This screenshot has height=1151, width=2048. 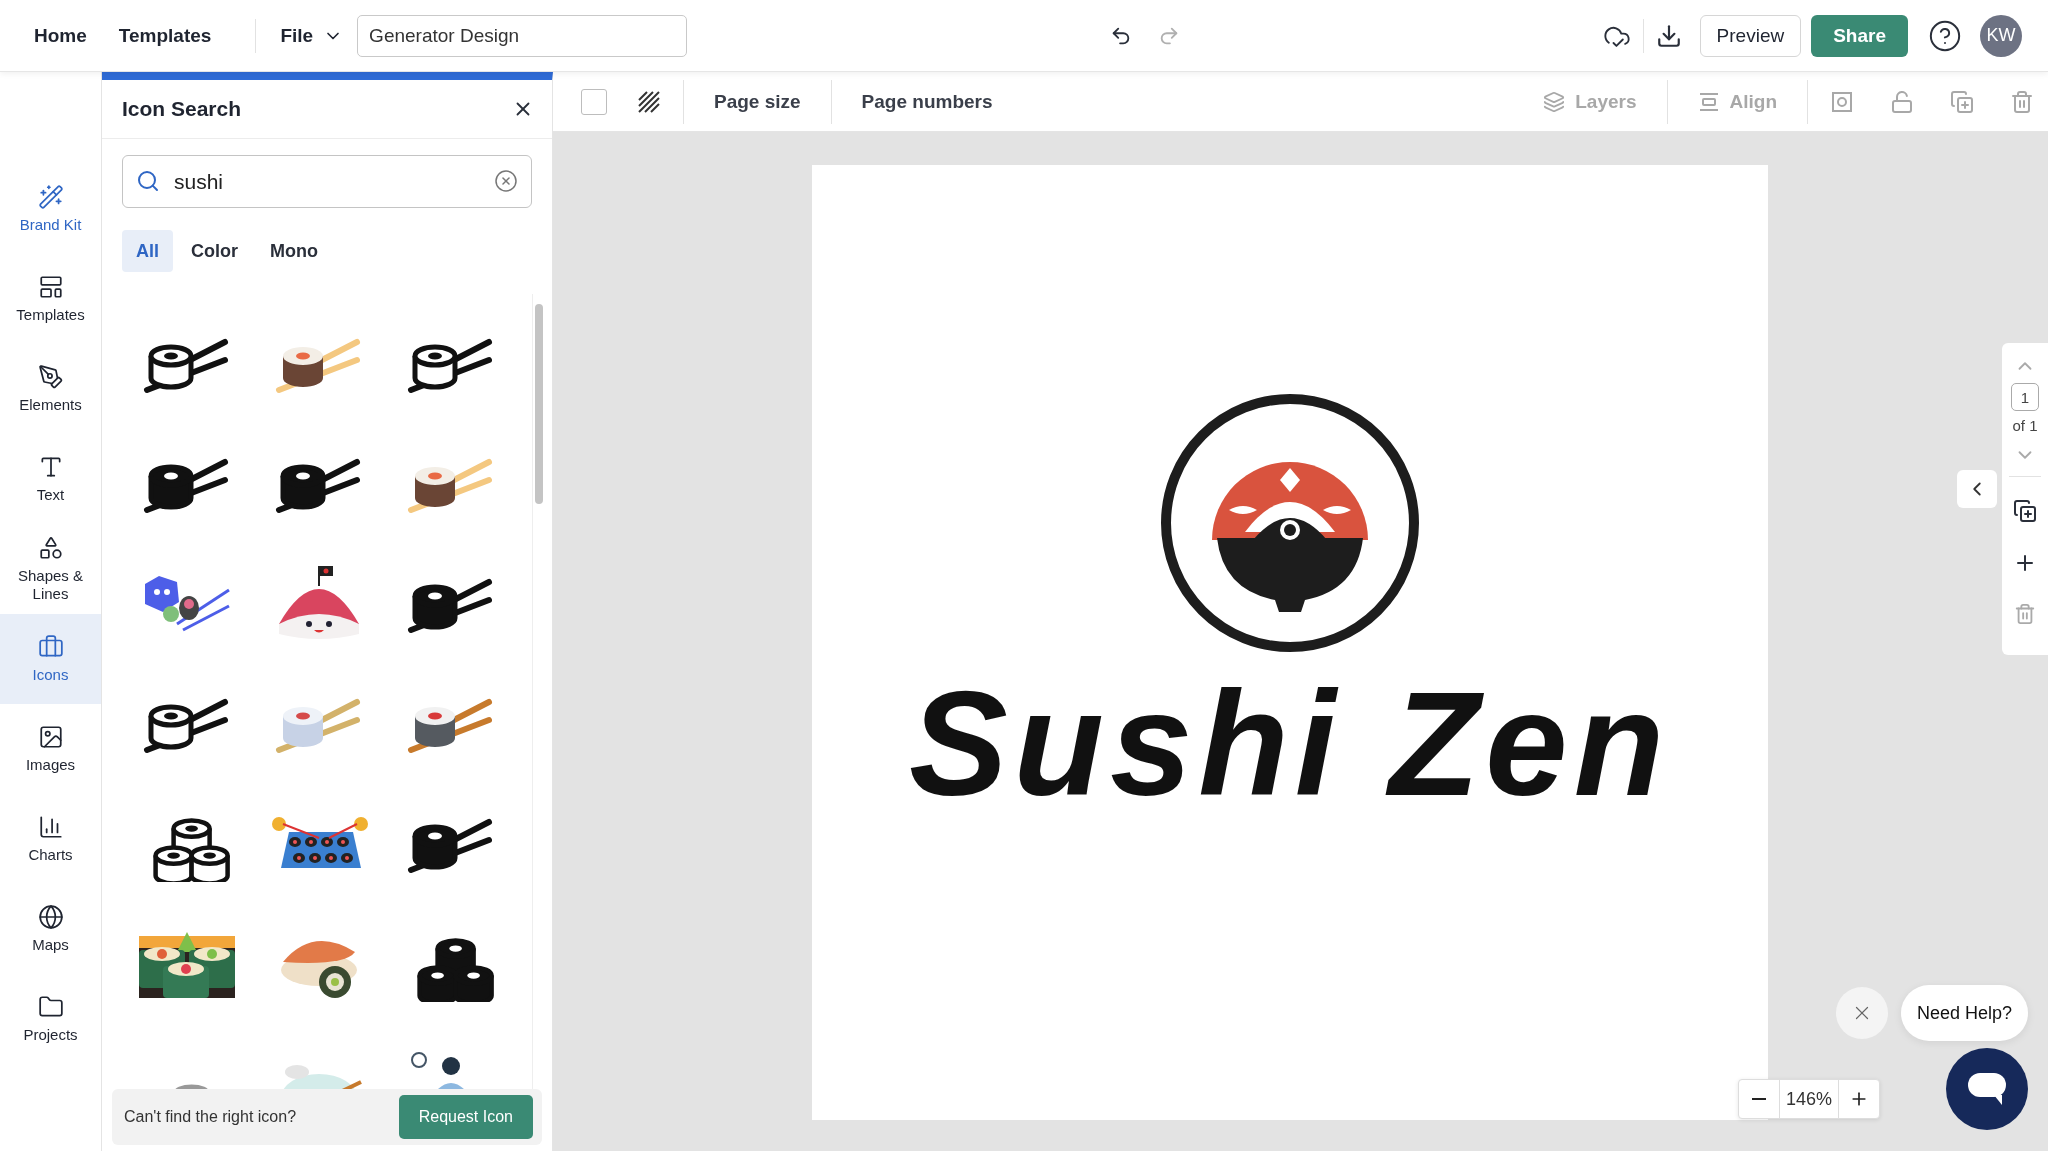 What do you see at coordinates (927, 101) in the screenshot?
I see `page-numbers-button: Page numbers` at bounding box center [927, 101].